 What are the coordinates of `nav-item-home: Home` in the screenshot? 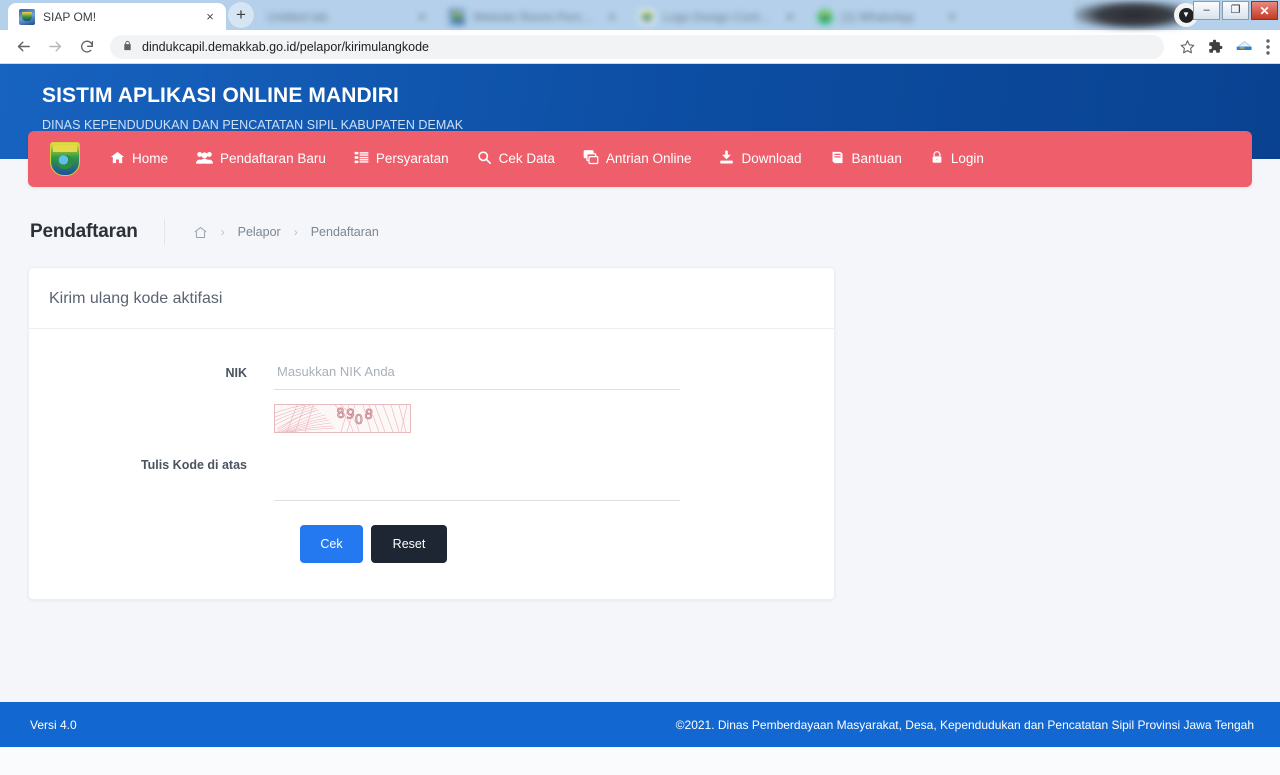 It's located at (139, 159).